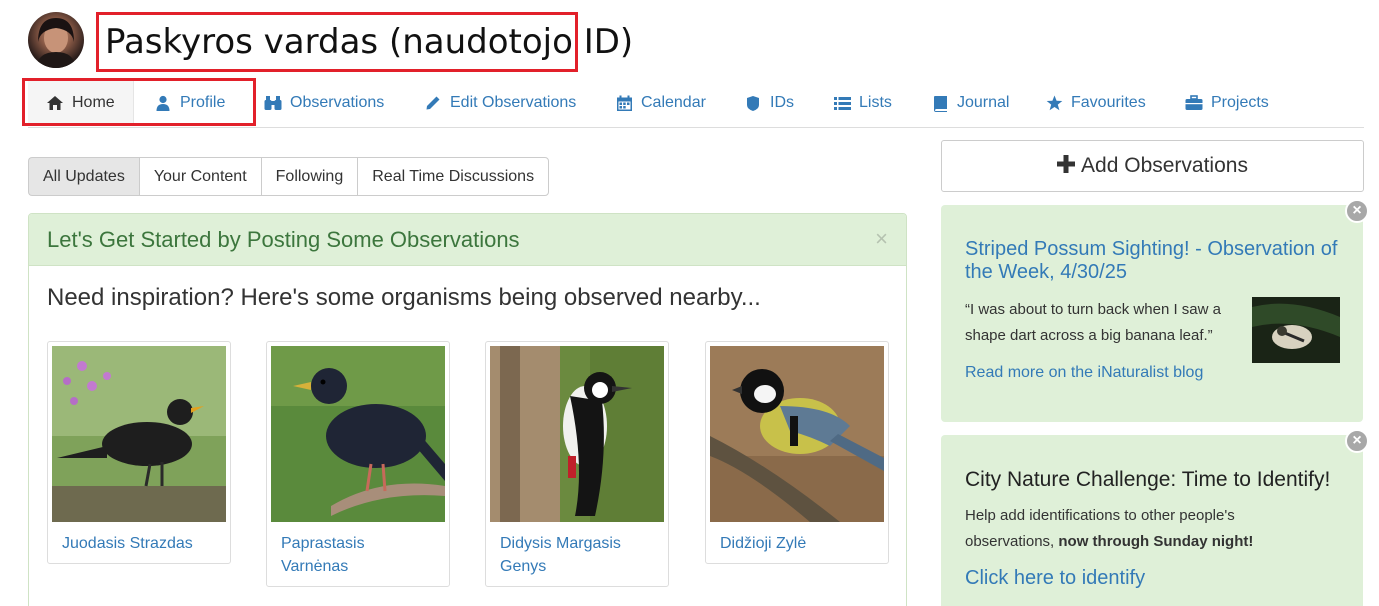 The height and width of the screenshot is (606, 1379). Describe the element at coordinates (513, 102) in the screenshot. I see `nav-edit-observations-label: Edit Observations` at that location.